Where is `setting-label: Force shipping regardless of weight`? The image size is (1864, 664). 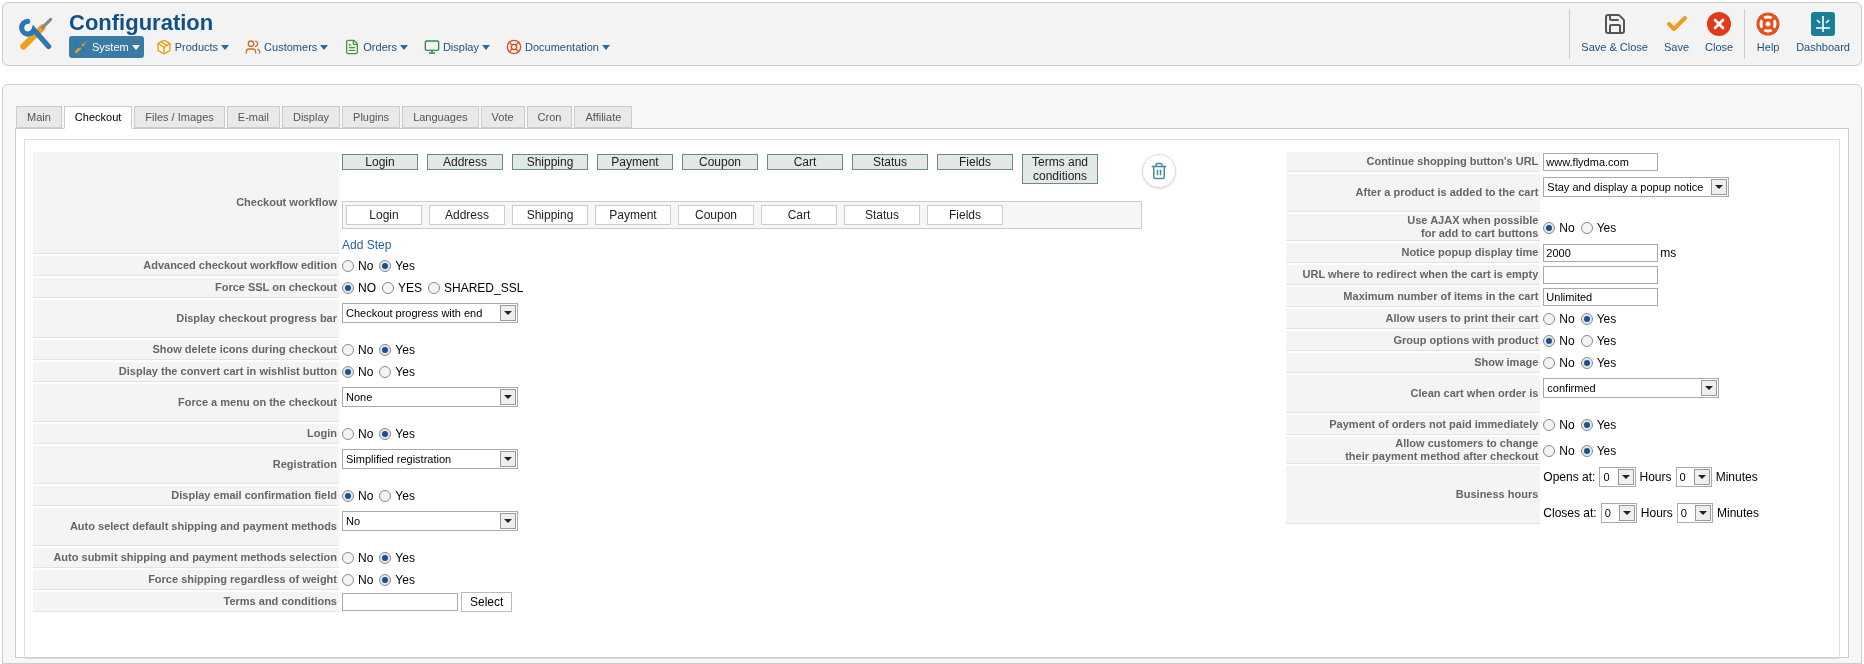
setting-label: Force shipping regardless of weight is located at coordinates (186, 580).